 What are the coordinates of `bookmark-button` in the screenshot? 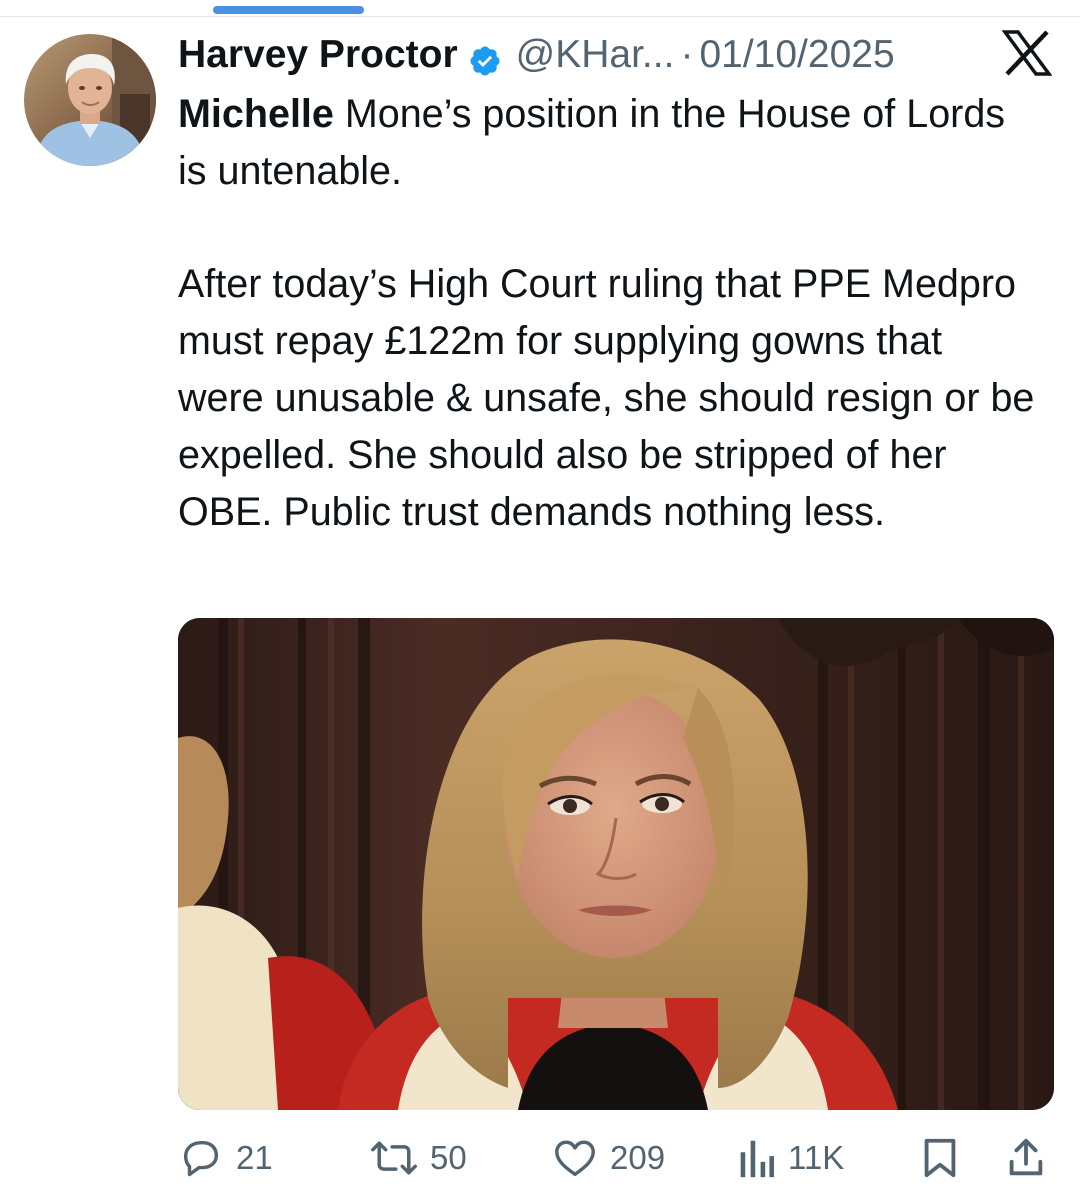 It's located at (940, 1158).